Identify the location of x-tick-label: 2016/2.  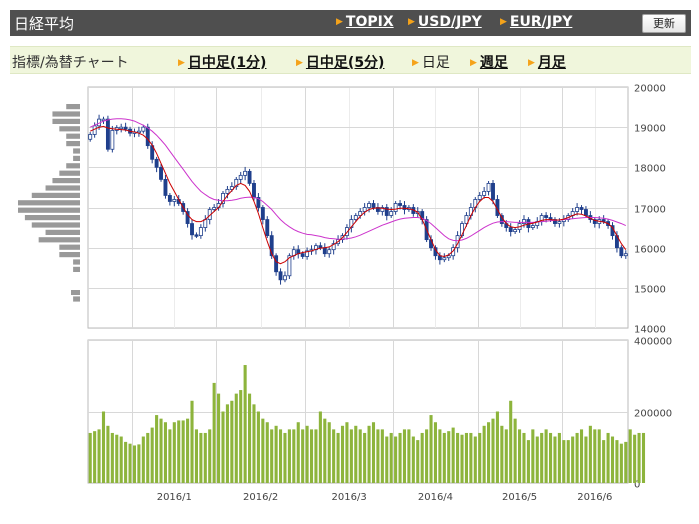
(260, 497).